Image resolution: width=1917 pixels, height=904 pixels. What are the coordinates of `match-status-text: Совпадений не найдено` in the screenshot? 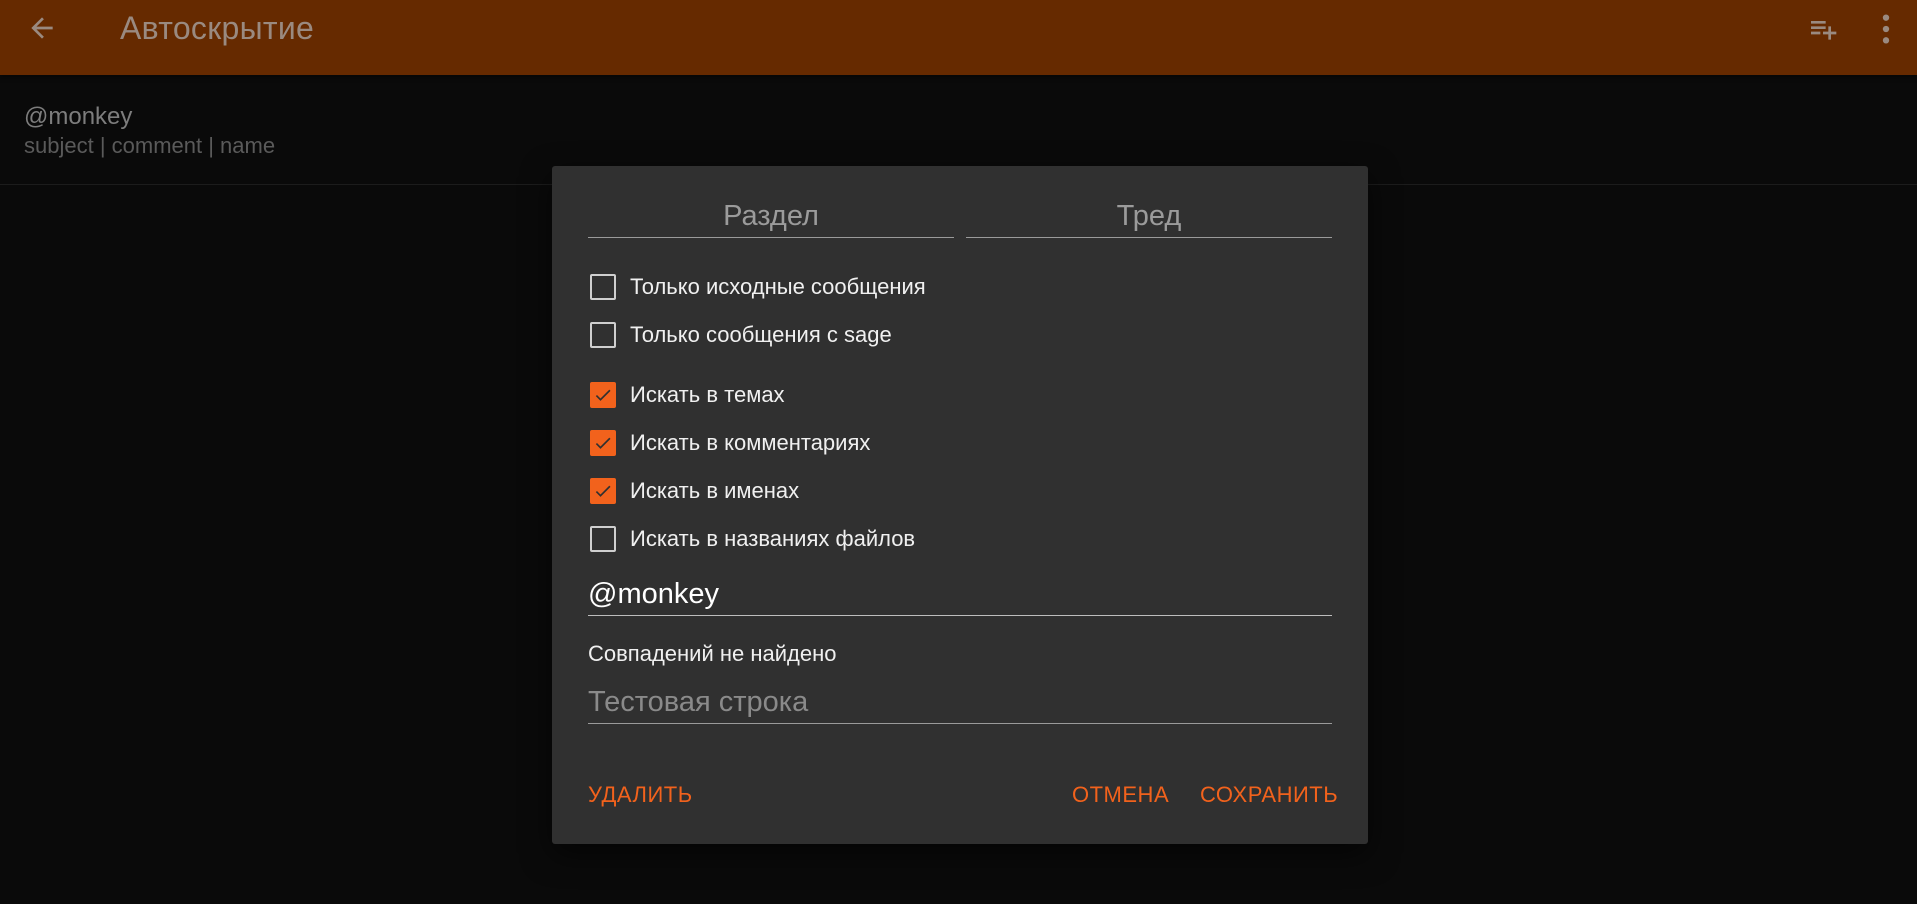 It's located at (712, 653).